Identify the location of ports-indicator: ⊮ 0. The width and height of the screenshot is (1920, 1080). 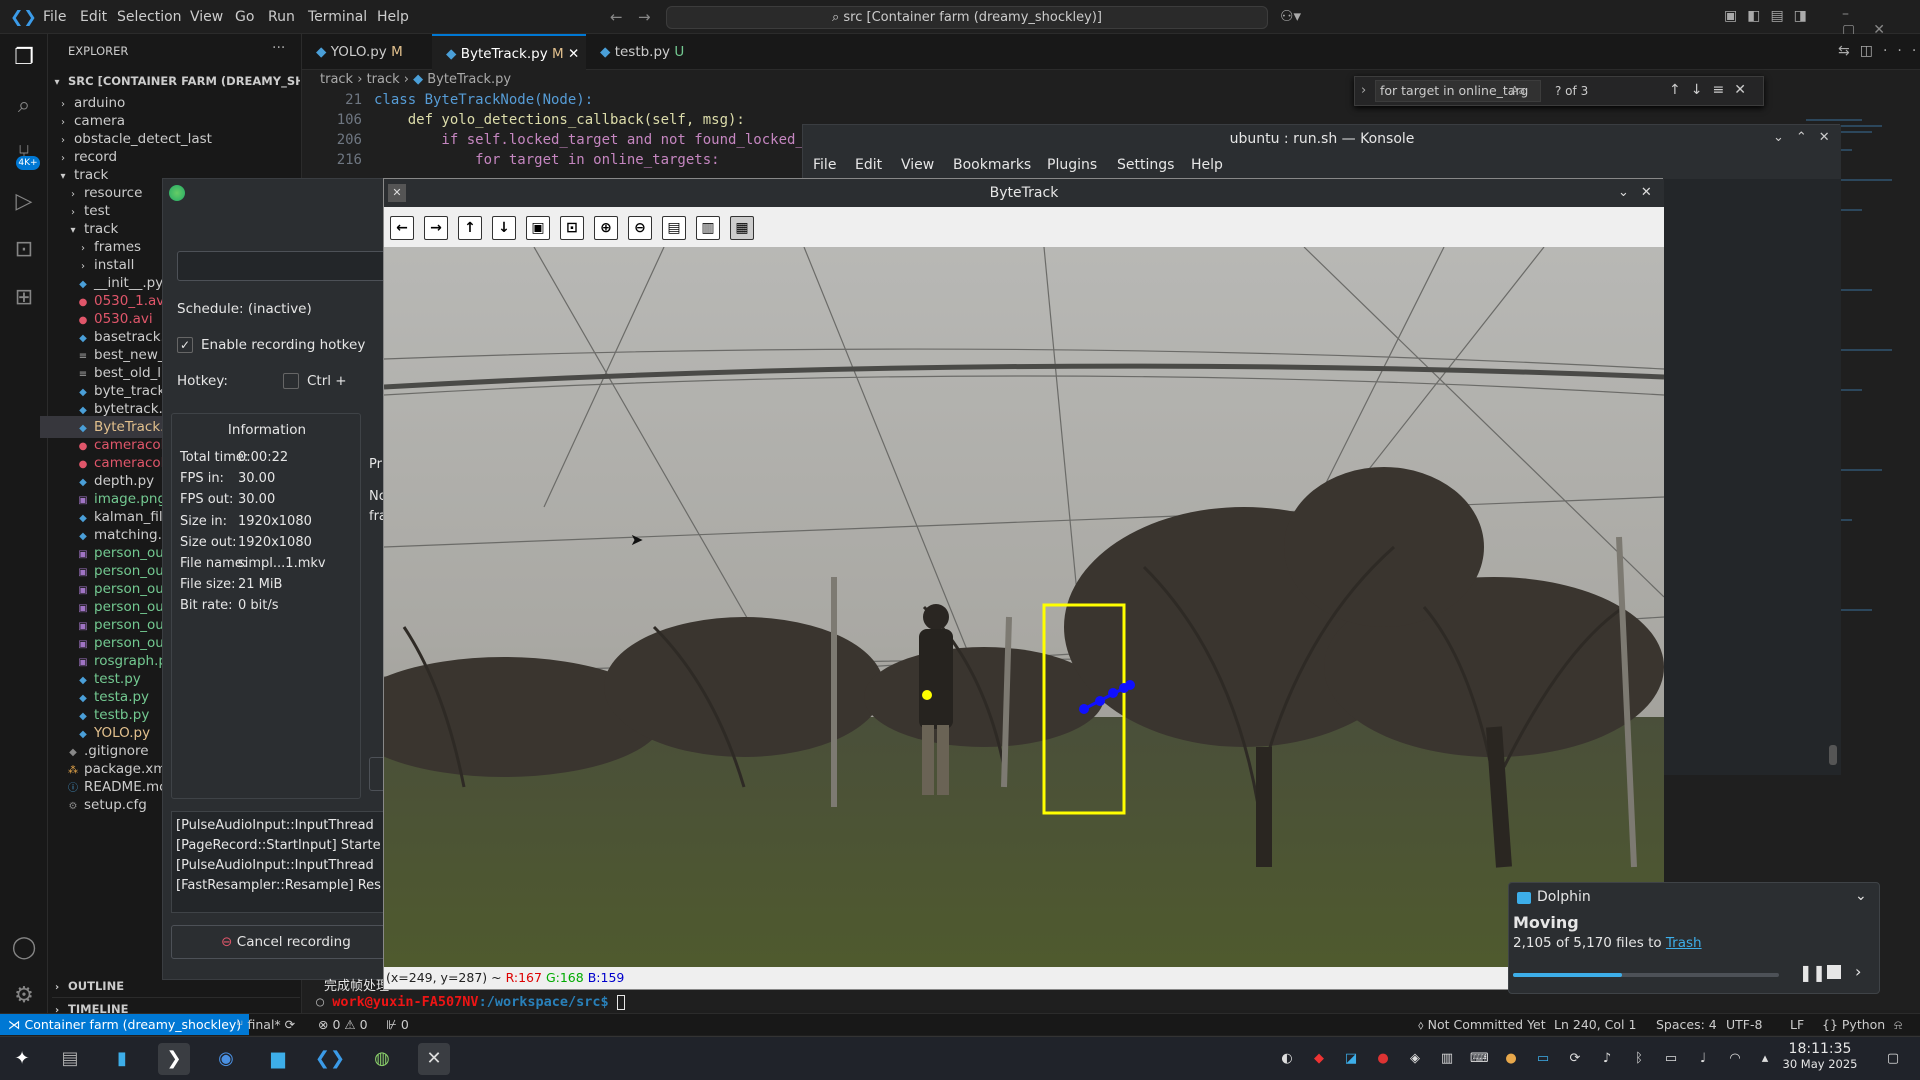
(397, 1024).